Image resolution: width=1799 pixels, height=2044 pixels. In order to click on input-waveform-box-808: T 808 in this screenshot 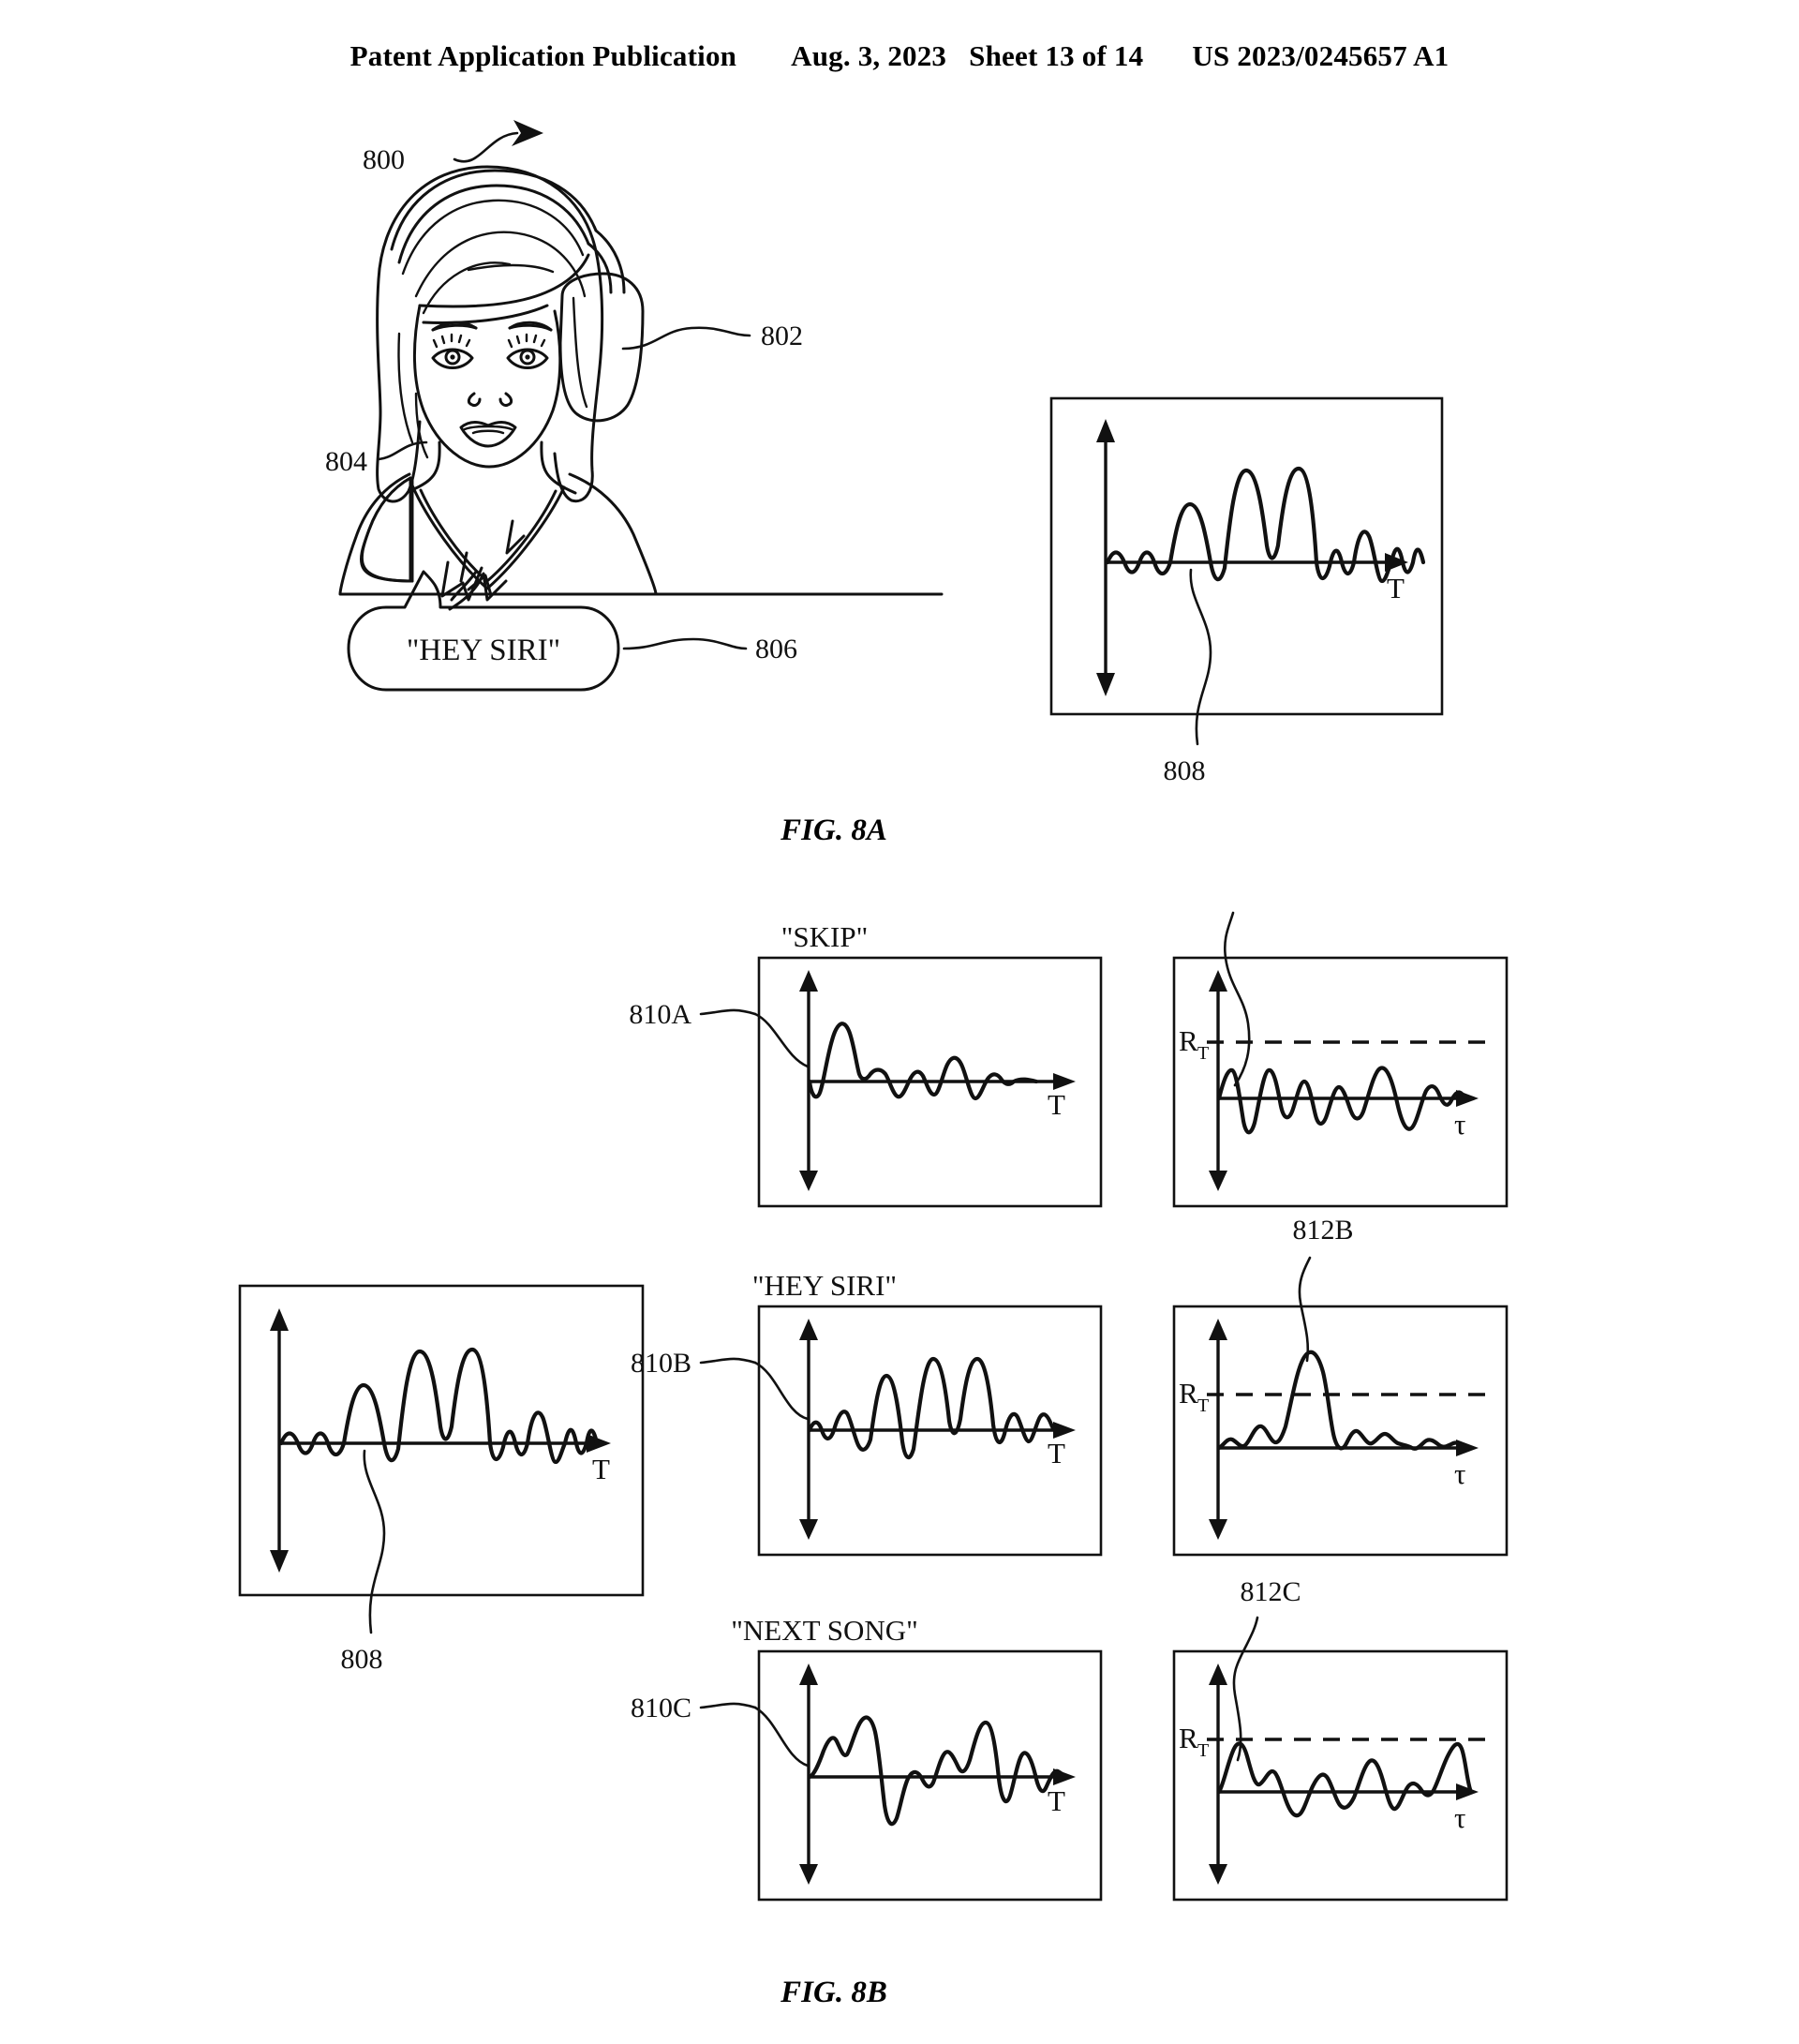, I will do `click(441, 1479)`.